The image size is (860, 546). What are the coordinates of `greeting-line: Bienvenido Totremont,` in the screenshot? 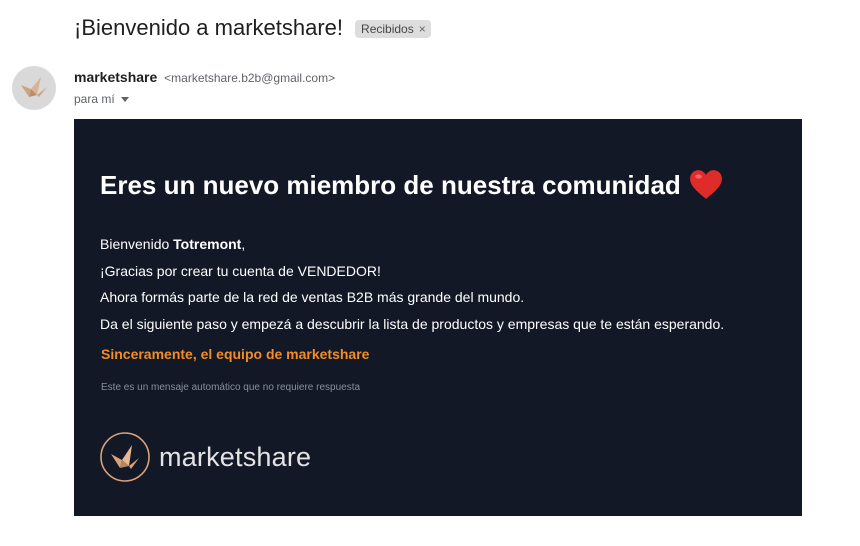 It's located at (412, 244).